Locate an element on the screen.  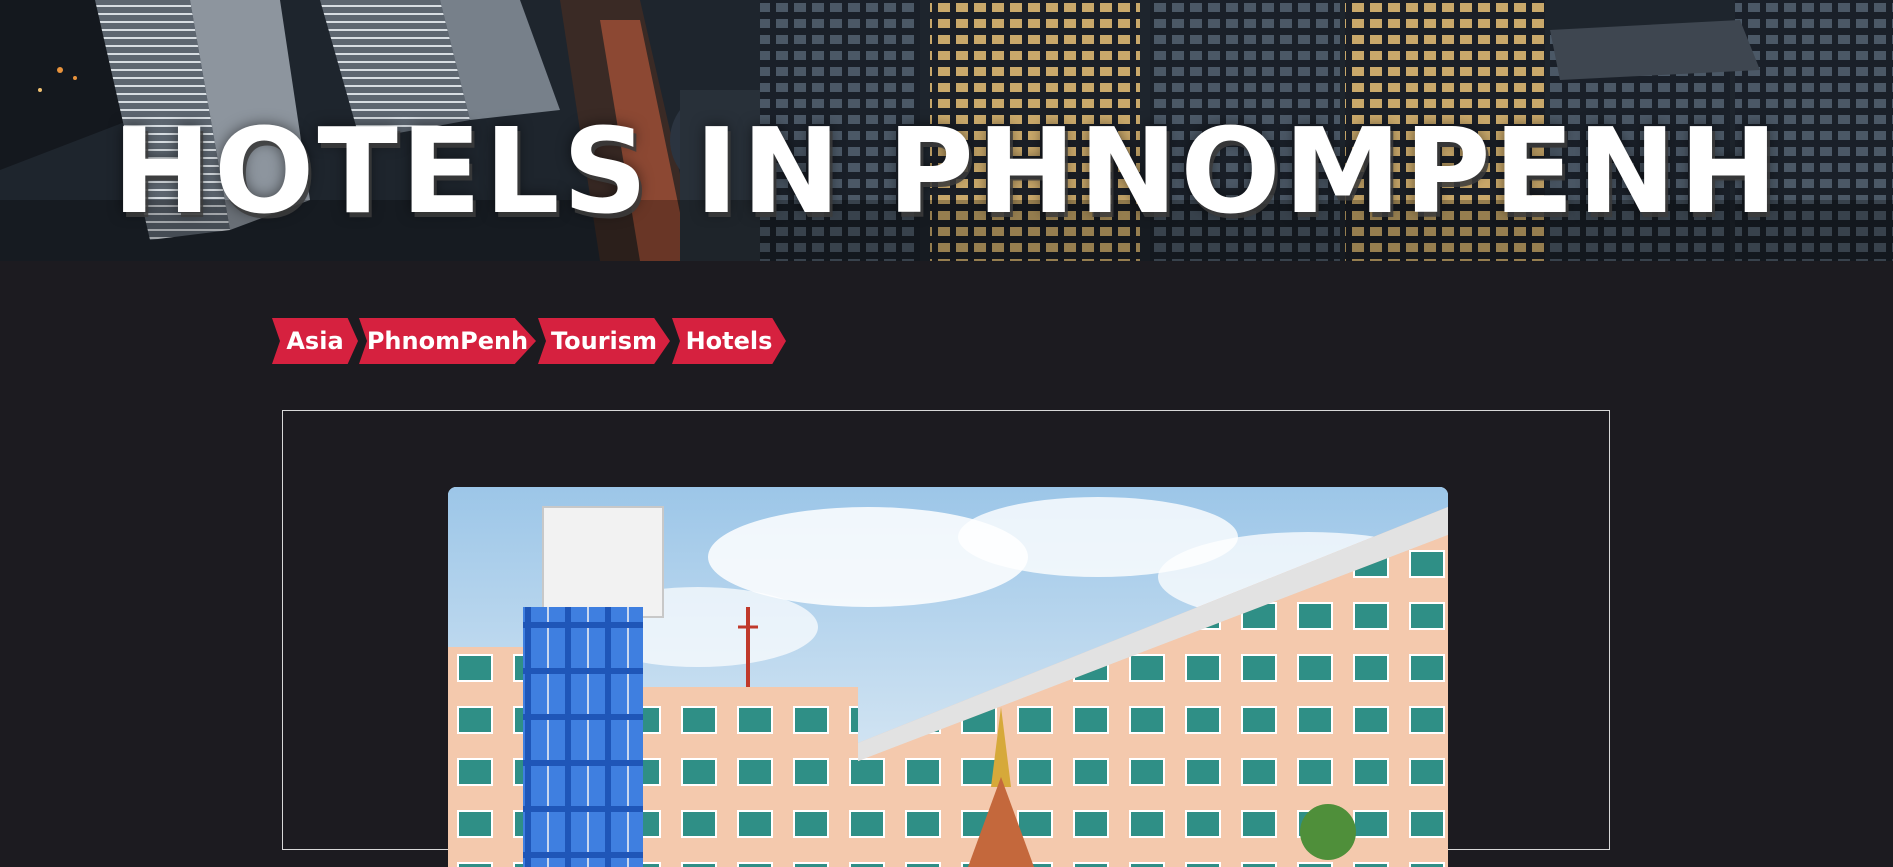
page-title: HOTELS IN PHNOMPENH is located at coordinates (946, 171).